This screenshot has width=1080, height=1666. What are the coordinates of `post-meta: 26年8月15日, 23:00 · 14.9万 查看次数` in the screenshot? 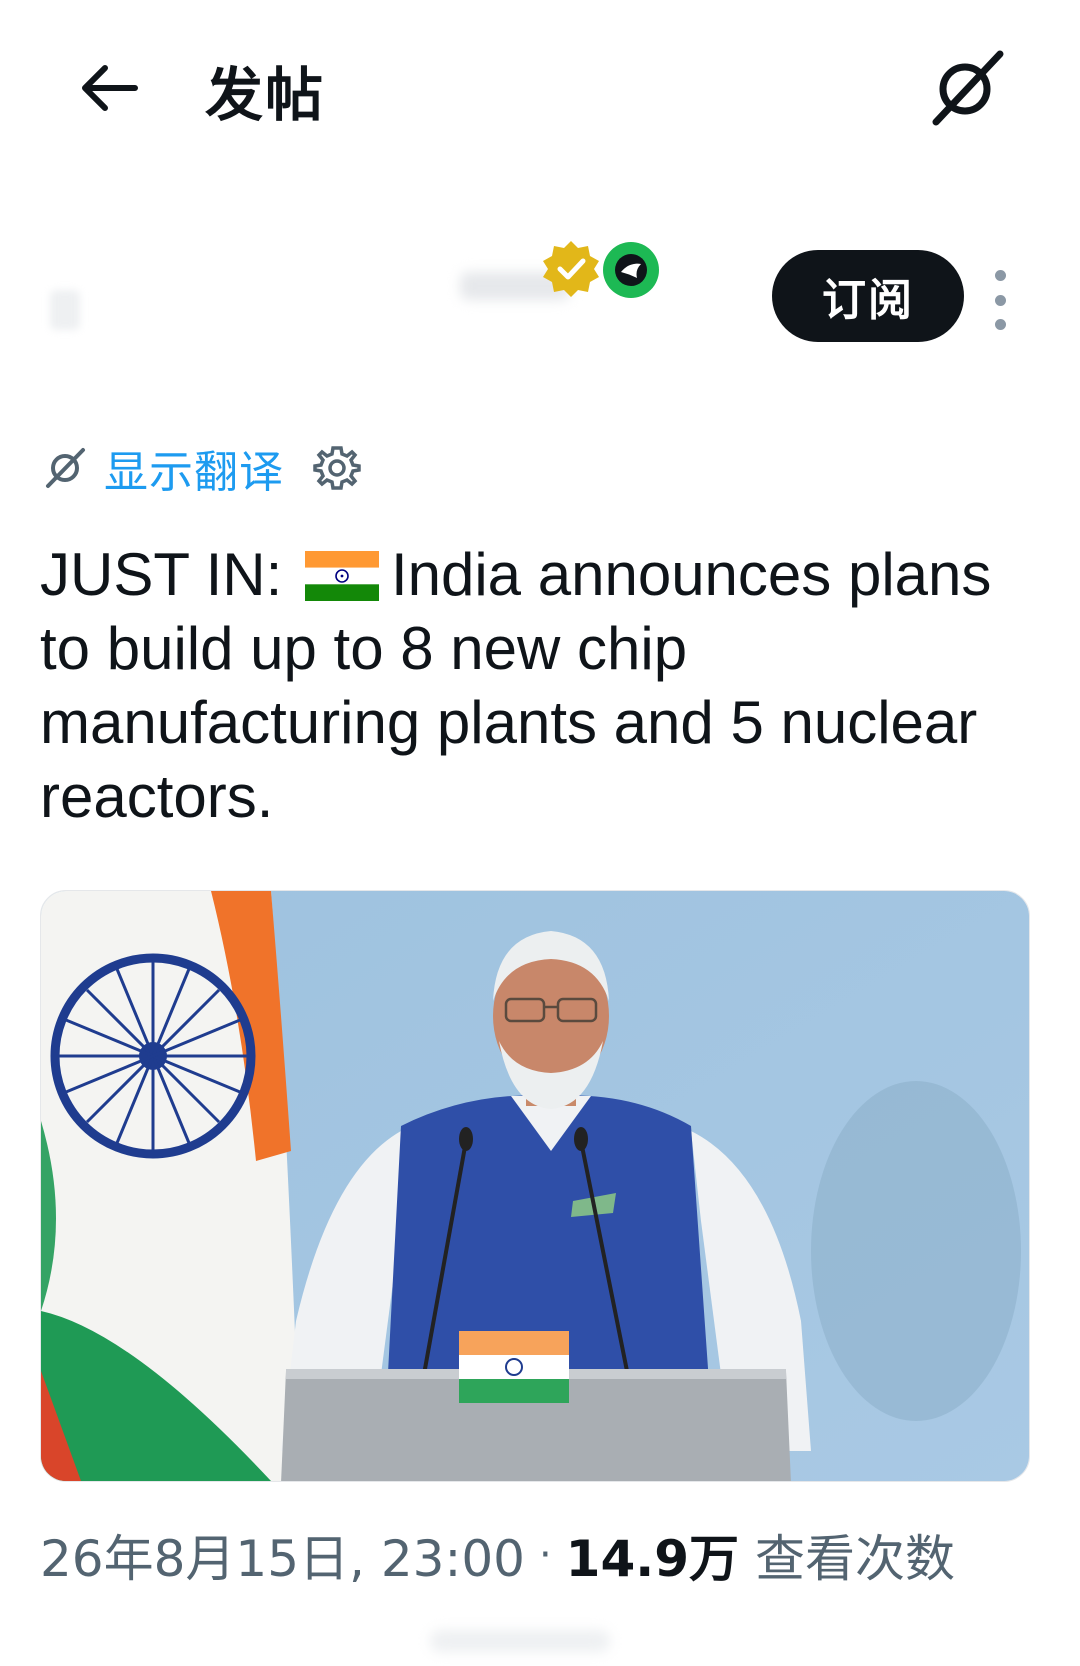 It's located at (497, 1555).